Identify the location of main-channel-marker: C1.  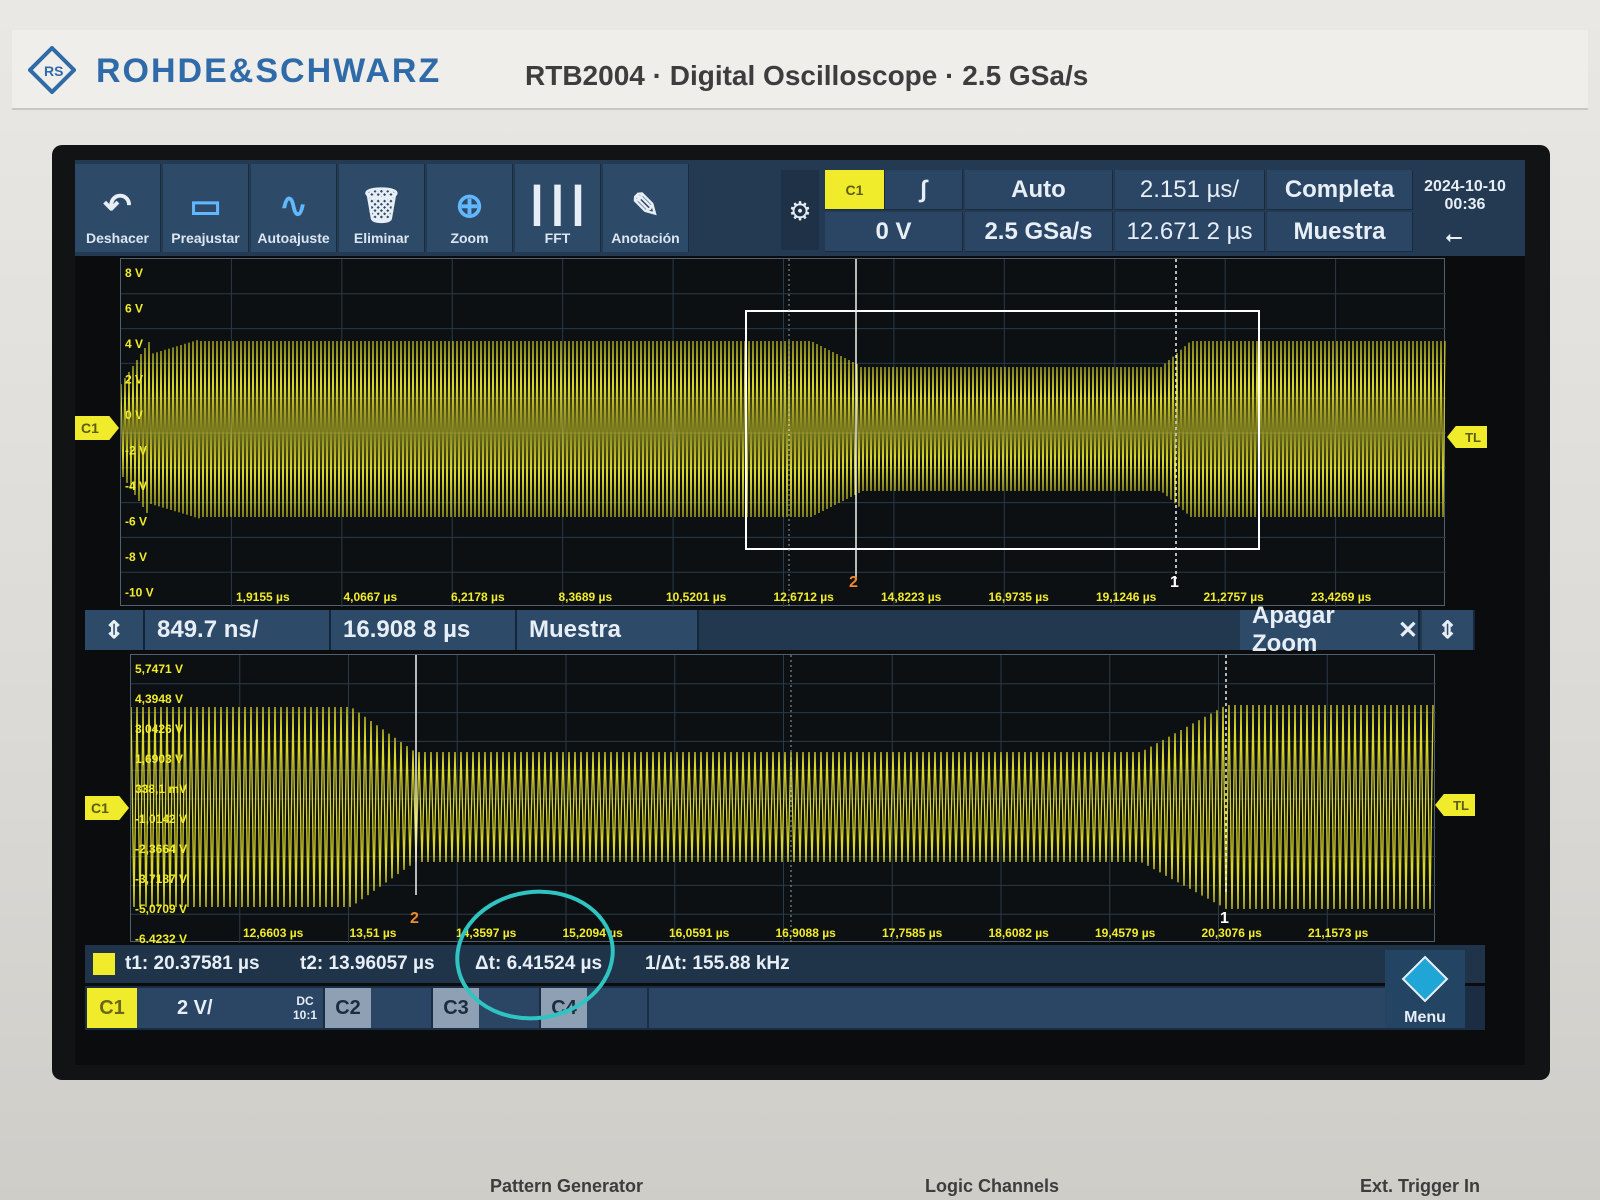
(97, 428).